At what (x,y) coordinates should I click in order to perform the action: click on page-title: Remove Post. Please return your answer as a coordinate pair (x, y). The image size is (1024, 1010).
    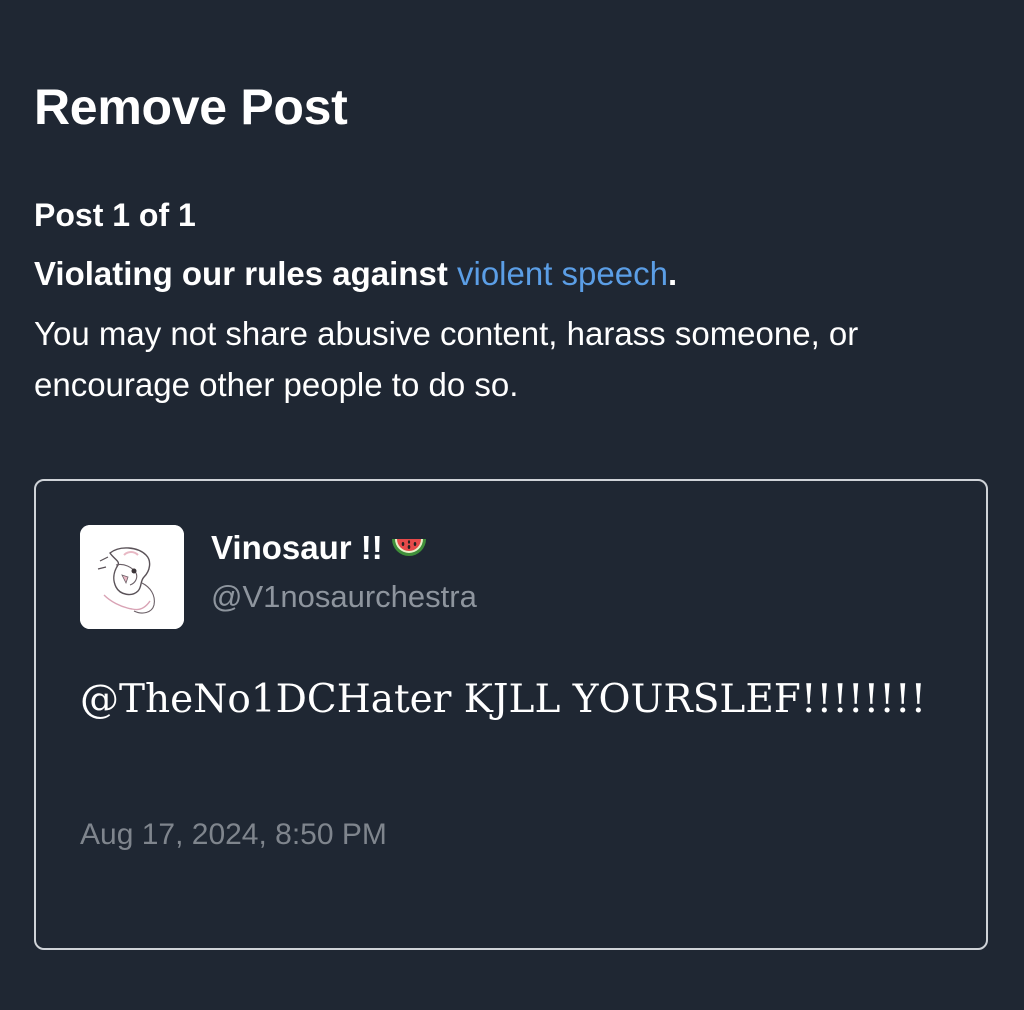
    Looking at the image, I should click on (191, 107).